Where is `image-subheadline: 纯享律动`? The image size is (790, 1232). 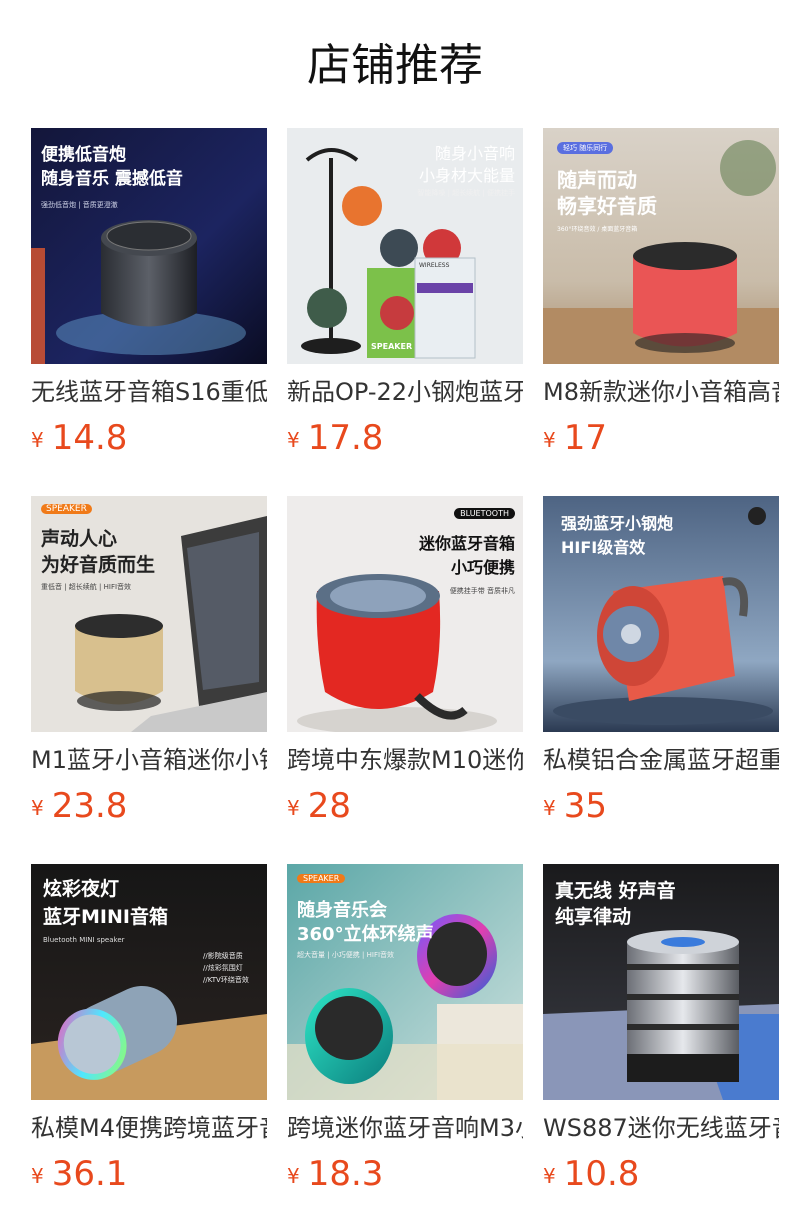
image-subheadline: 纯享律动 is located at coordinates (593, 917).